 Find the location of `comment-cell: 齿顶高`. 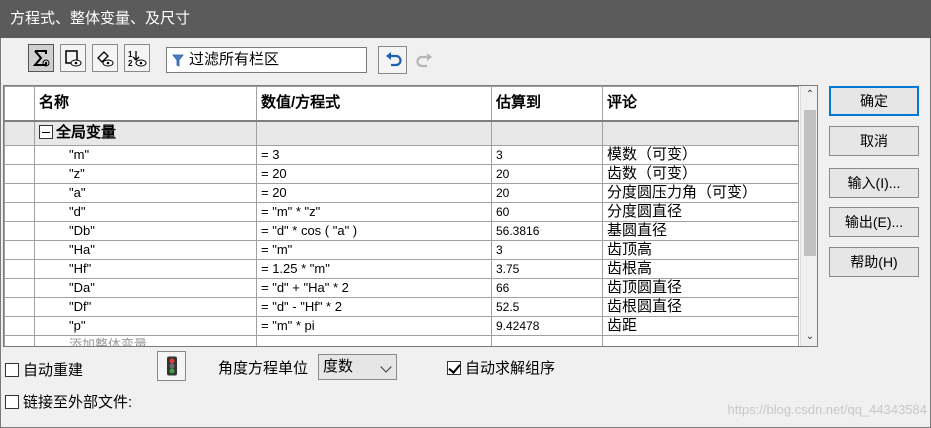

comment-cell: 齿顶高 is located at coordinates (700, 250).